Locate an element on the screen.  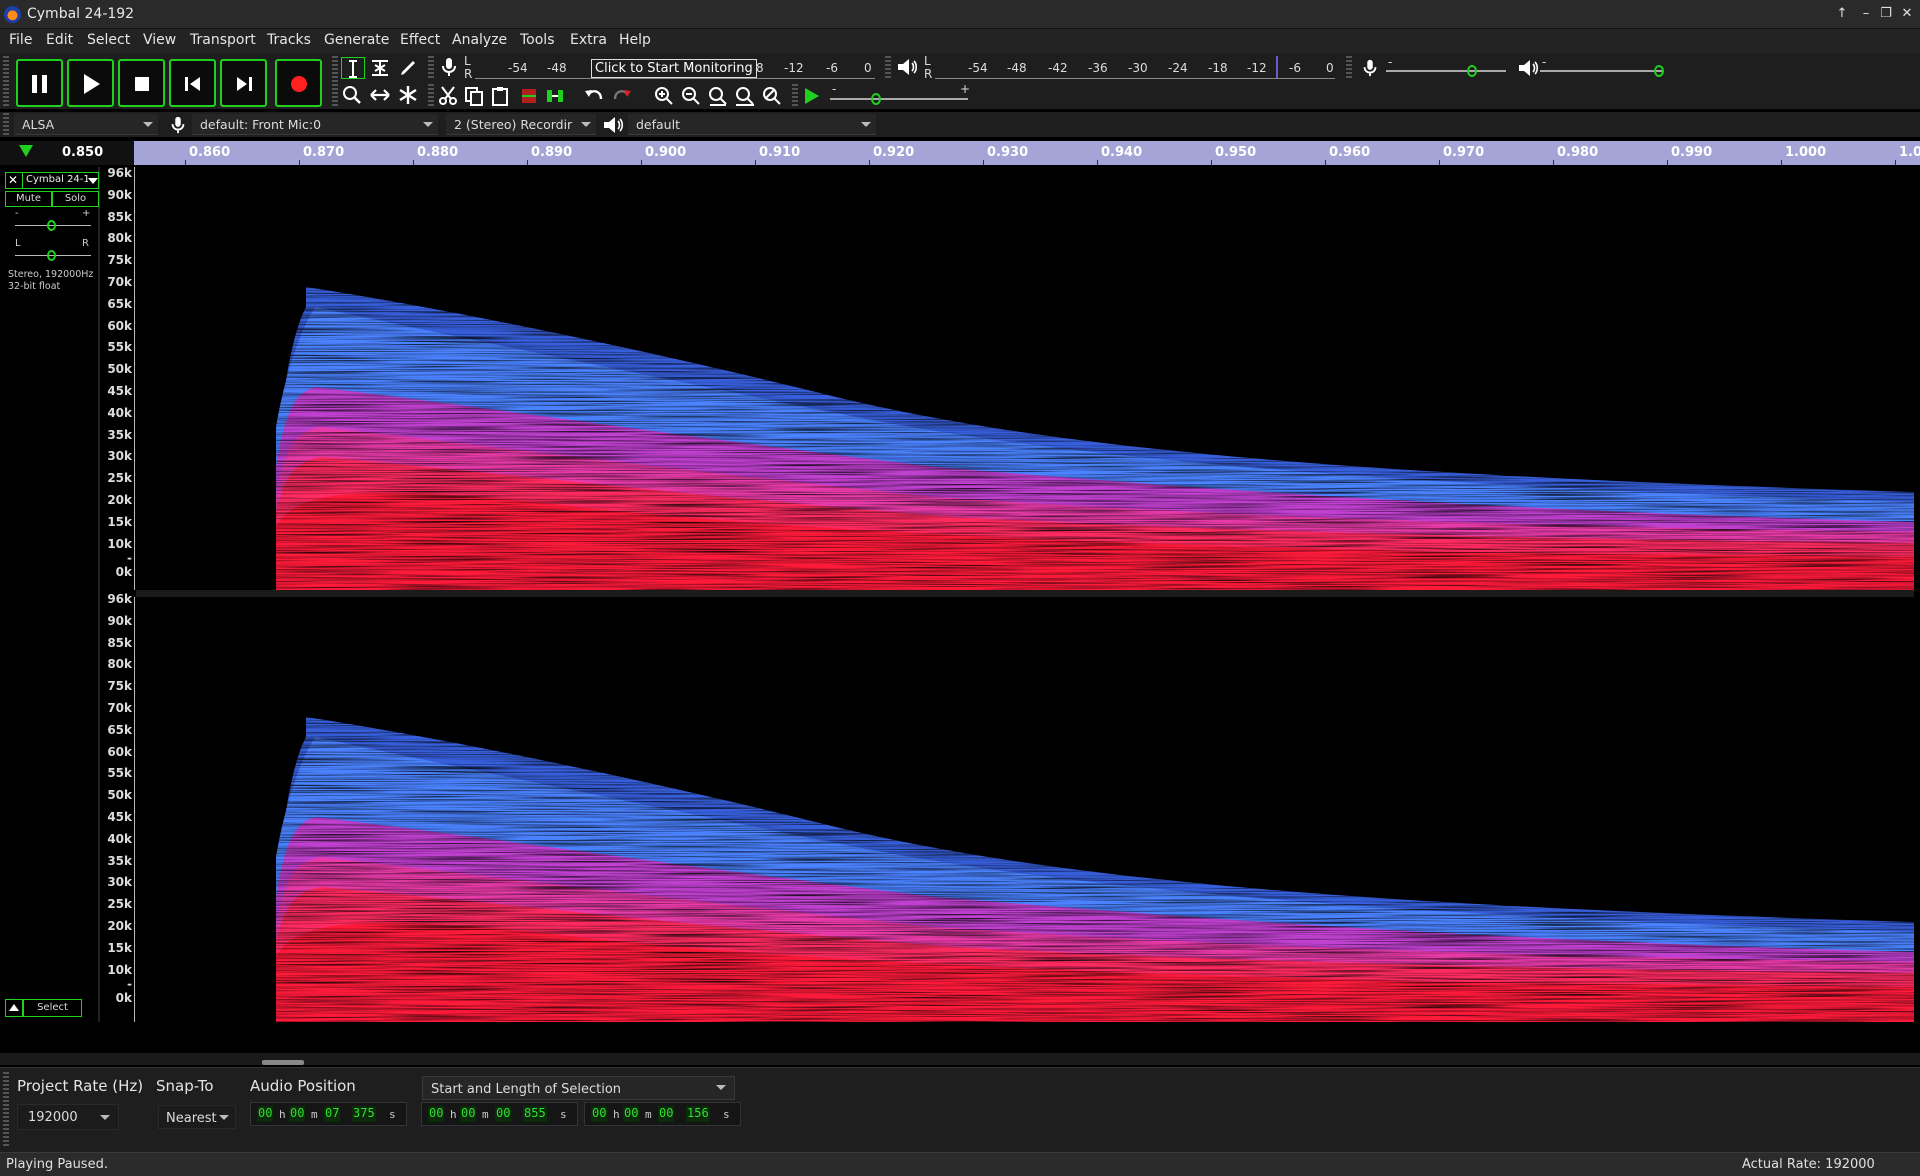
selection-length-field: 00 h 00 m 00 156 s is located at coordinates (662, 1114).